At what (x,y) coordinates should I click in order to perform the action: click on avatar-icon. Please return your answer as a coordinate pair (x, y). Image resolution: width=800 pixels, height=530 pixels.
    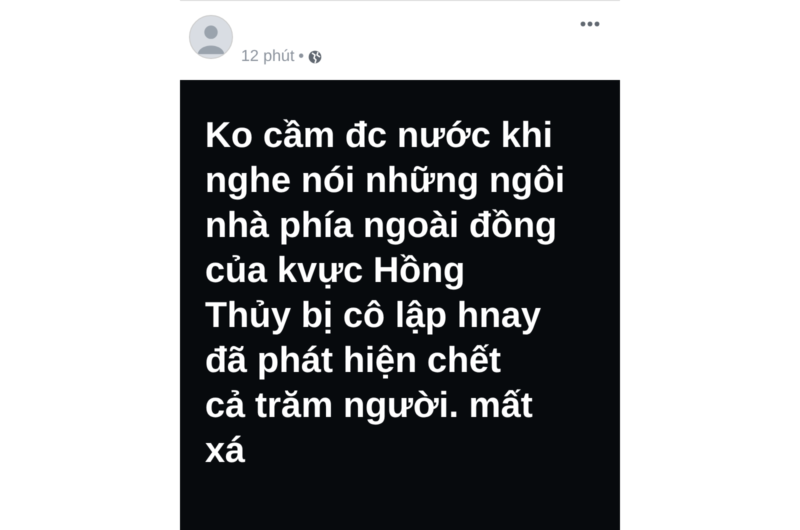
    Looking at the image, I should click on (211, 37).